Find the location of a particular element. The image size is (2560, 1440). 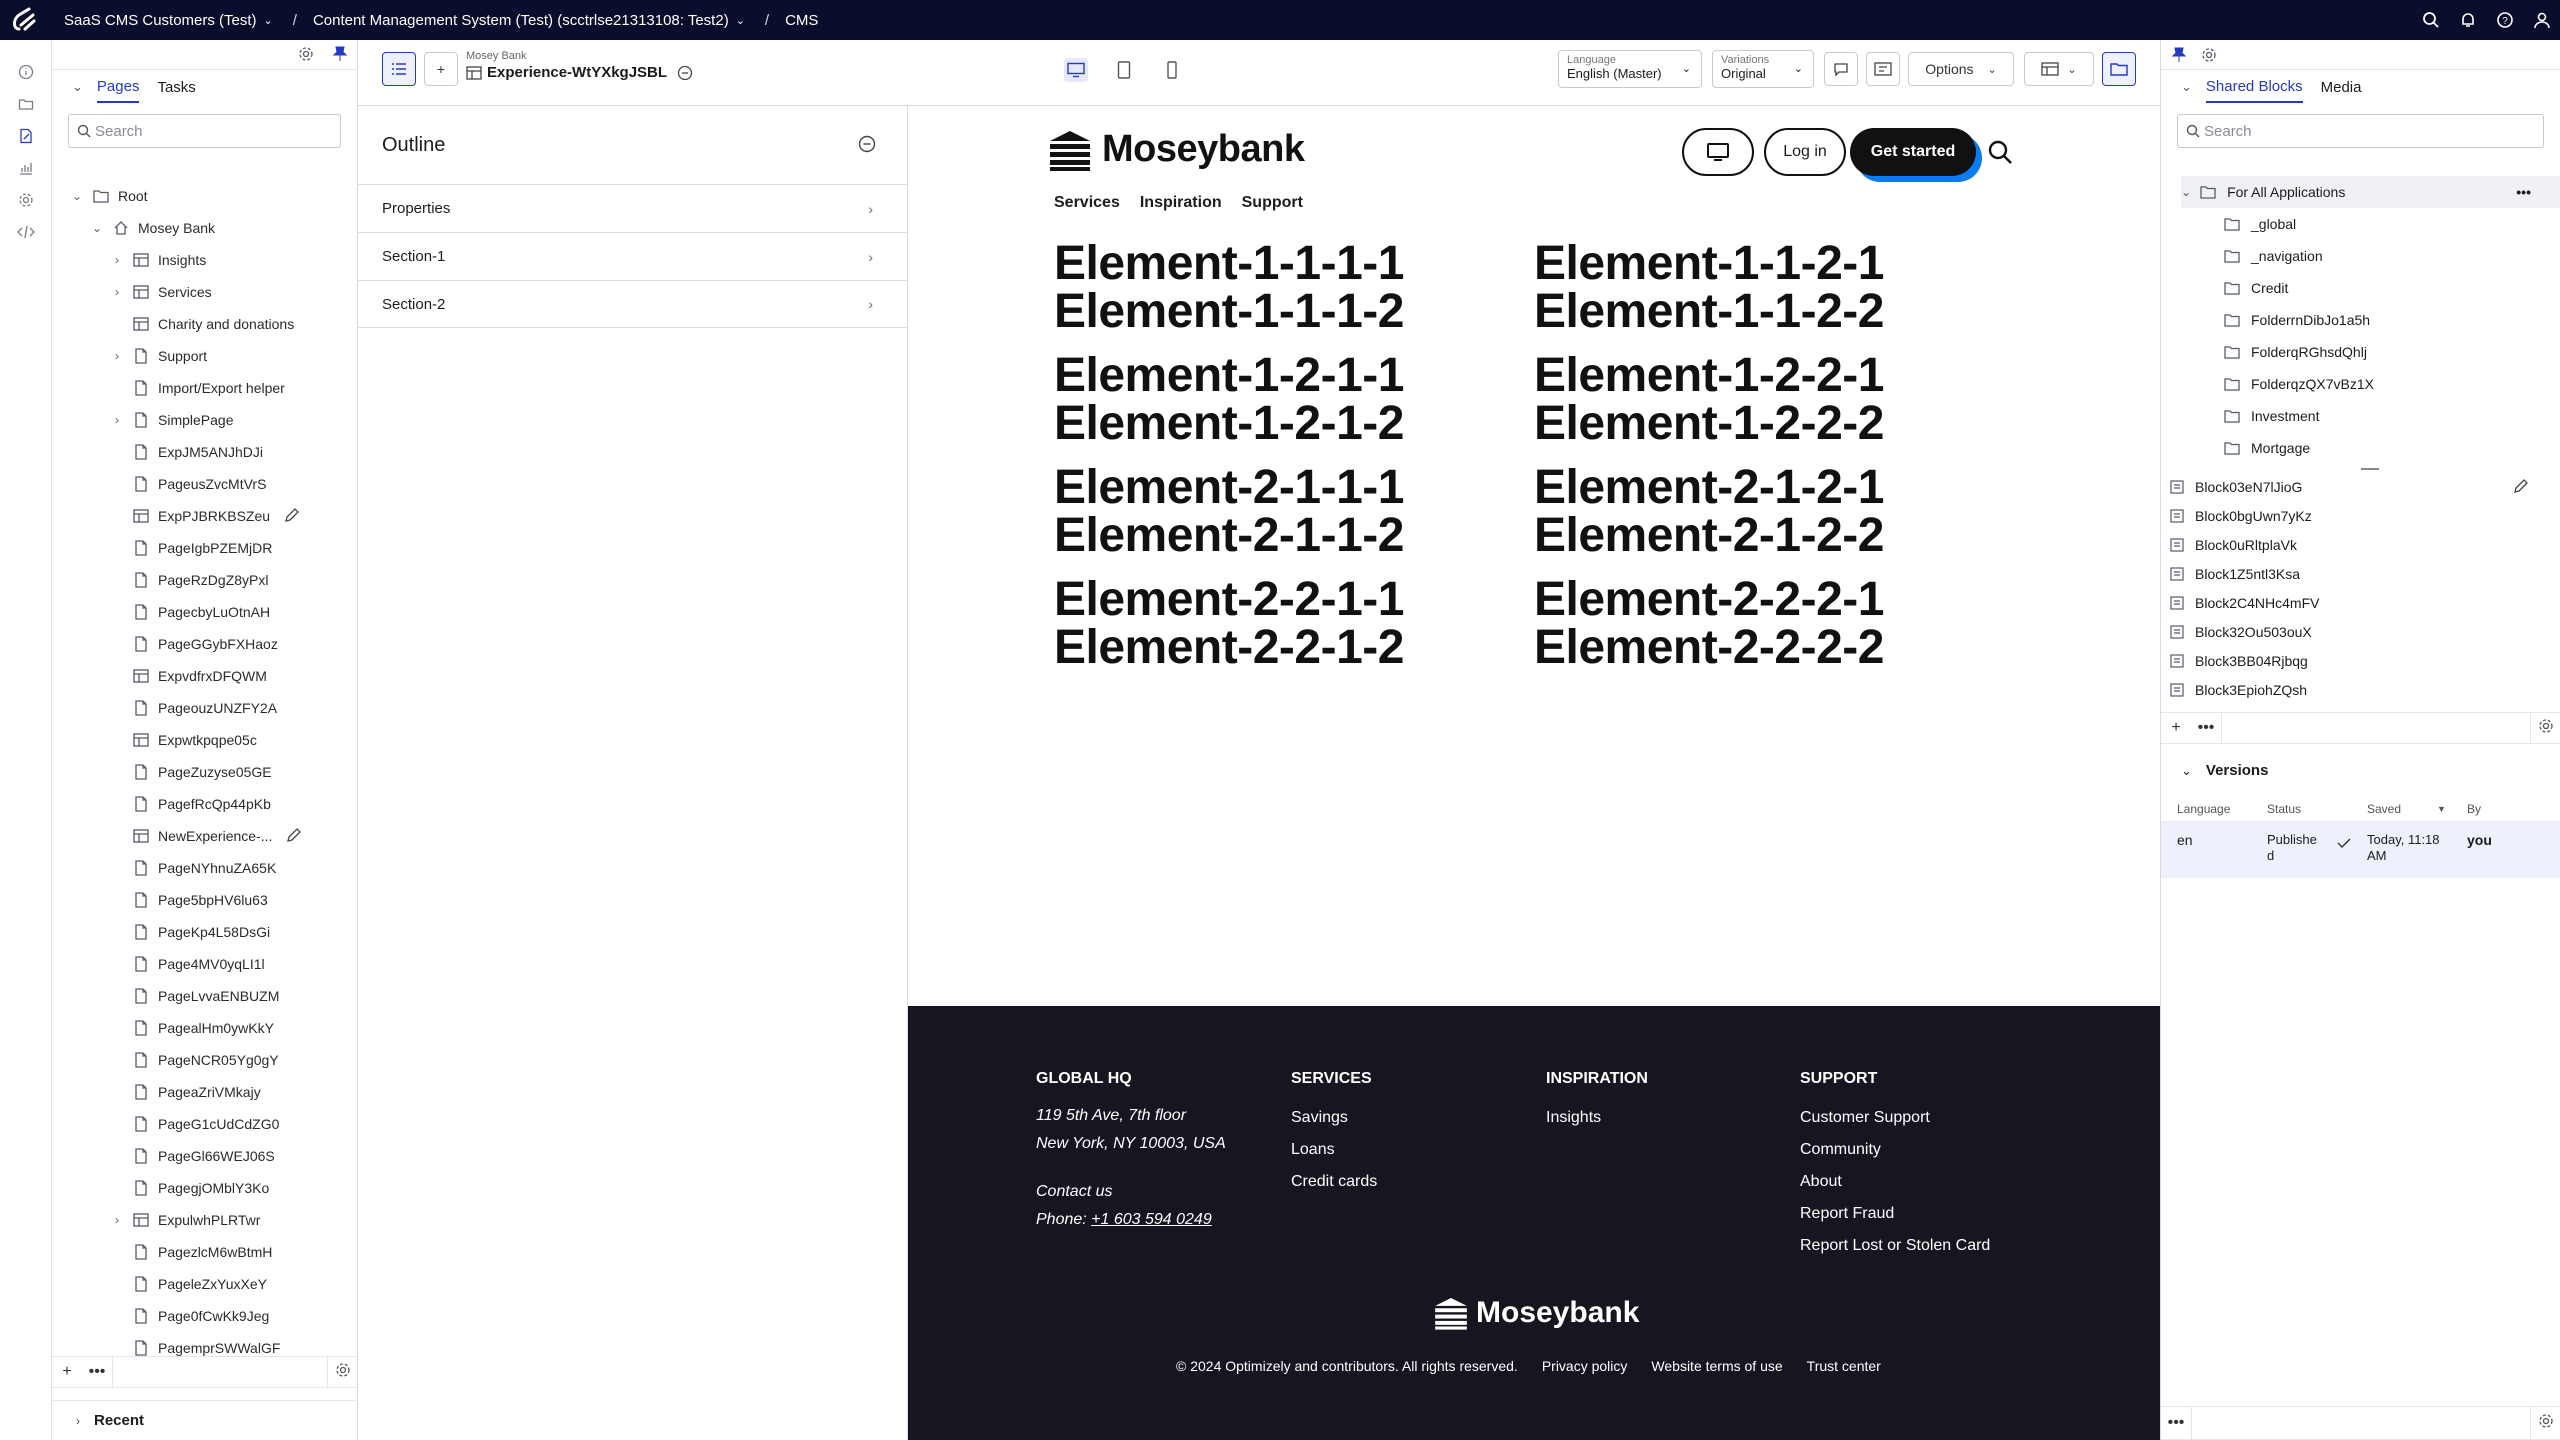

outline-toggle-button is located at coordinates (399, 69).